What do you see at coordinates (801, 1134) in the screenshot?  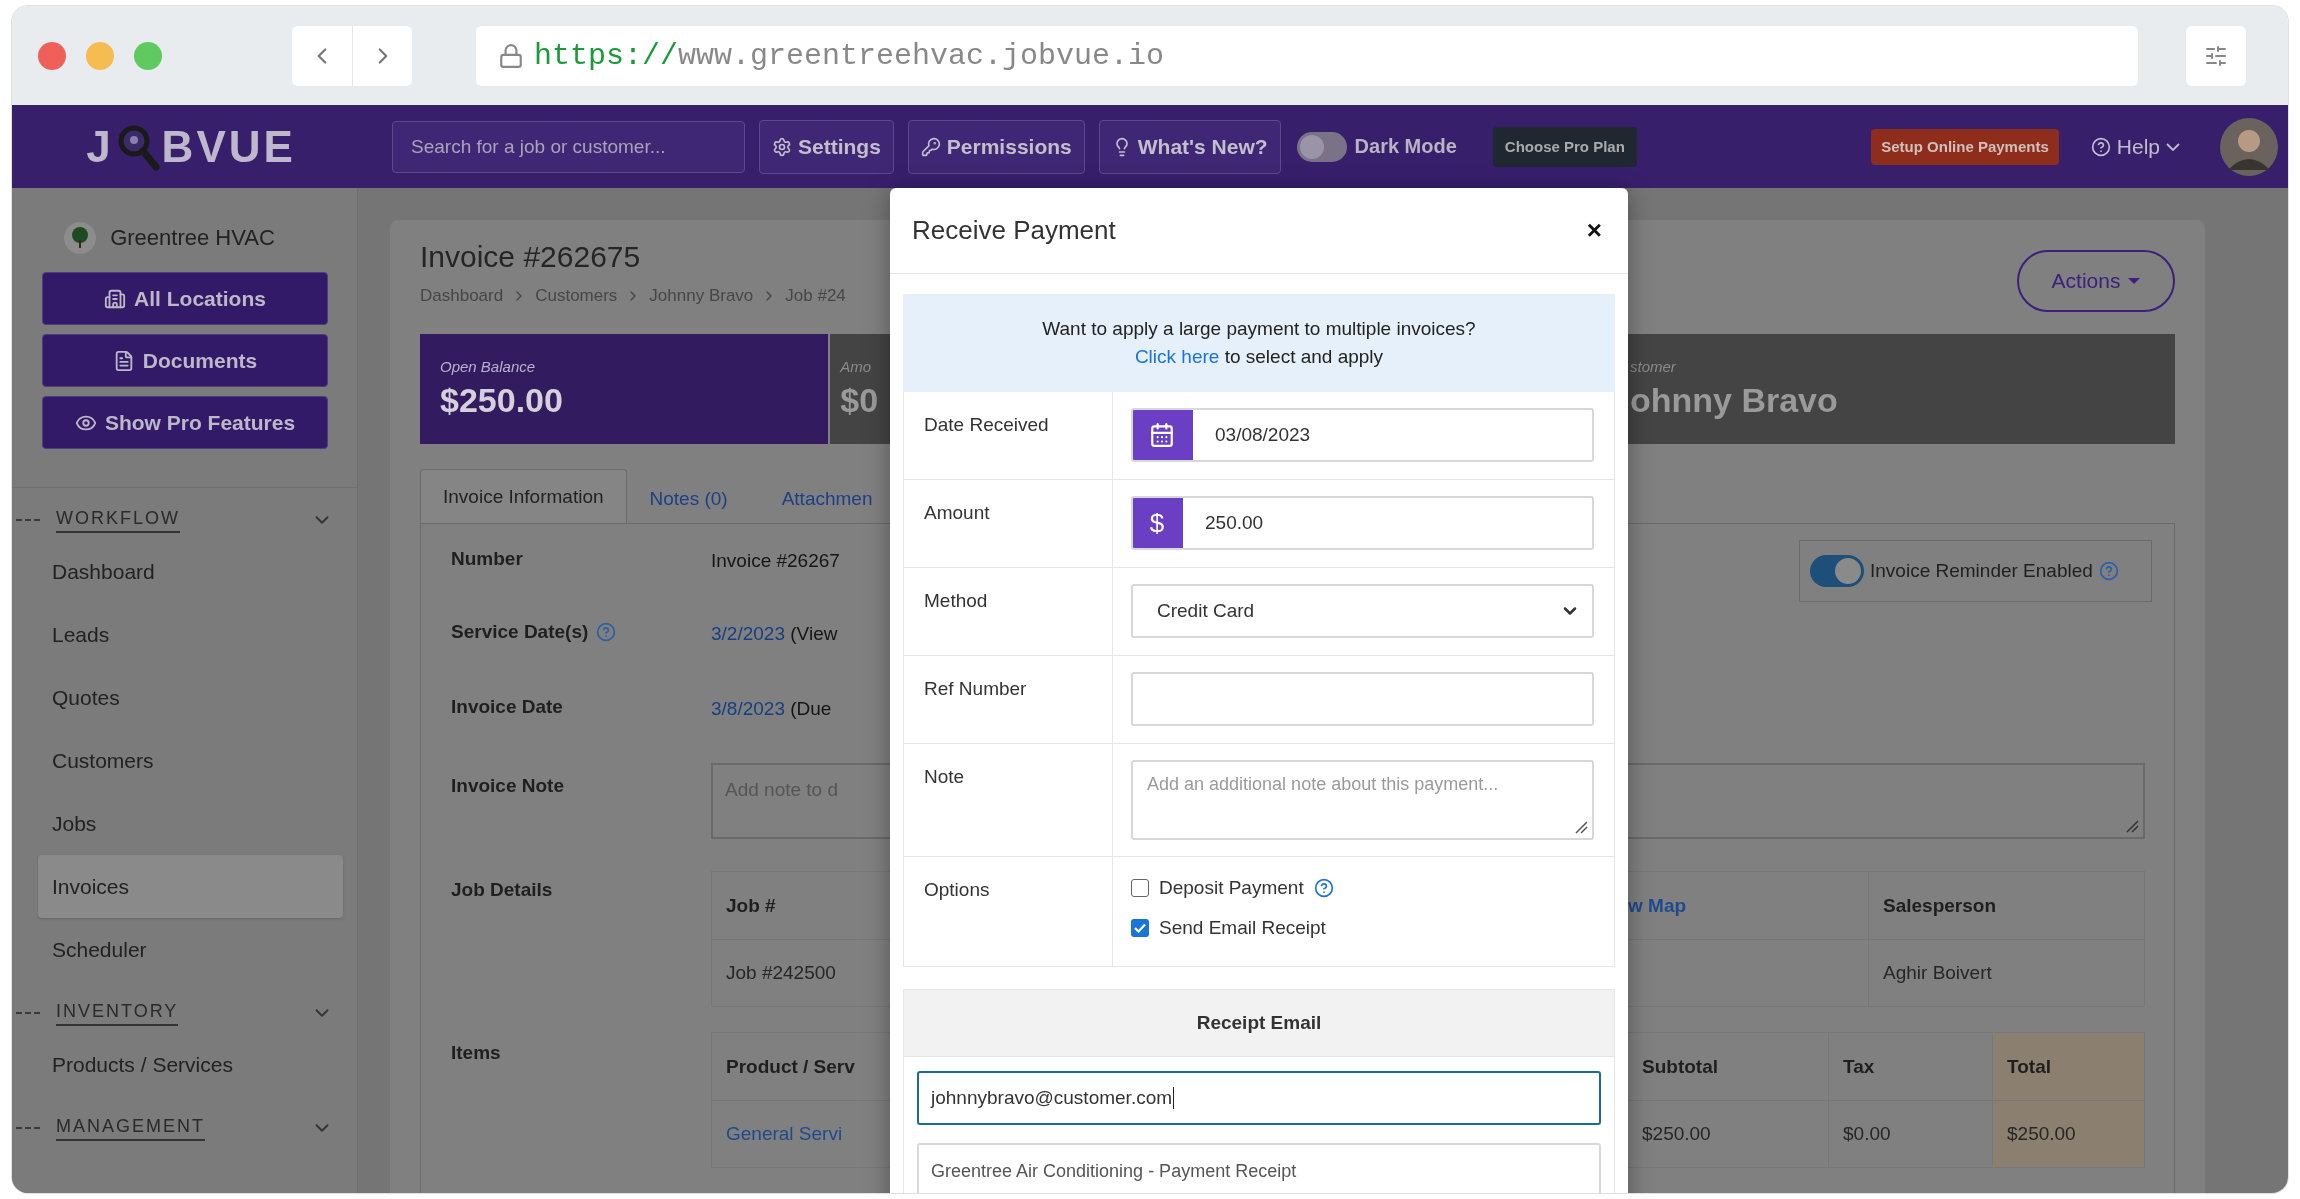 I see `product-link: General Servi` at bounding box center [801, 1134].